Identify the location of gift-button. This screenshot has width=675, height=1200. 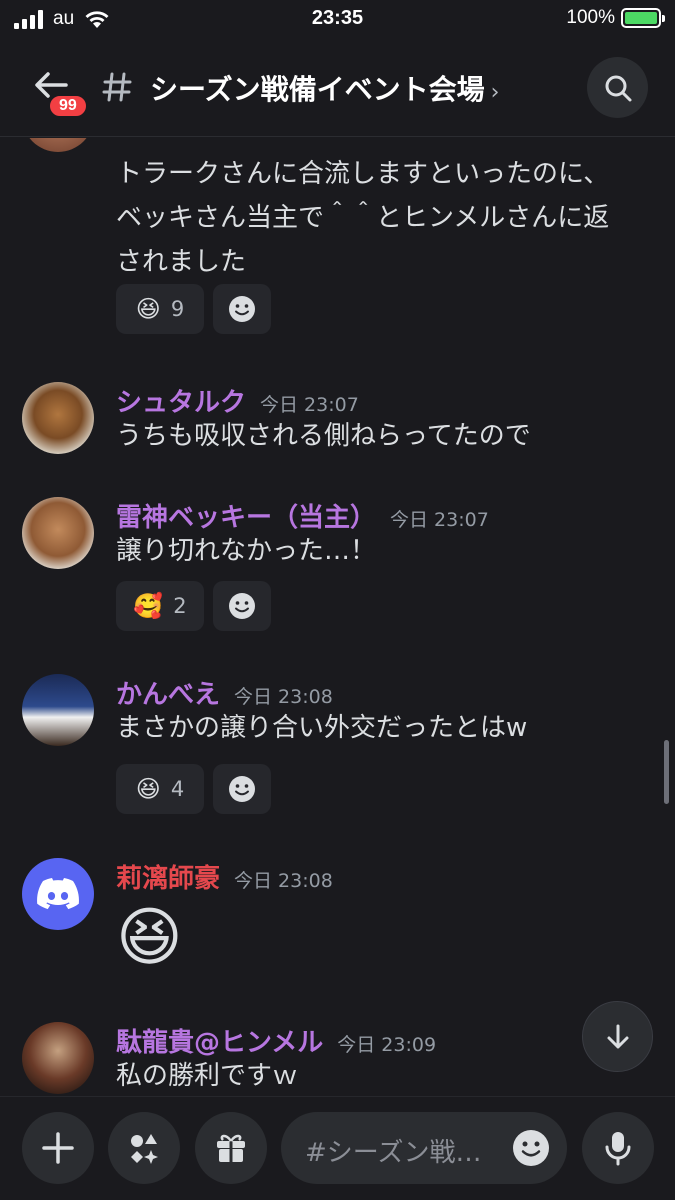
(231, 1148).